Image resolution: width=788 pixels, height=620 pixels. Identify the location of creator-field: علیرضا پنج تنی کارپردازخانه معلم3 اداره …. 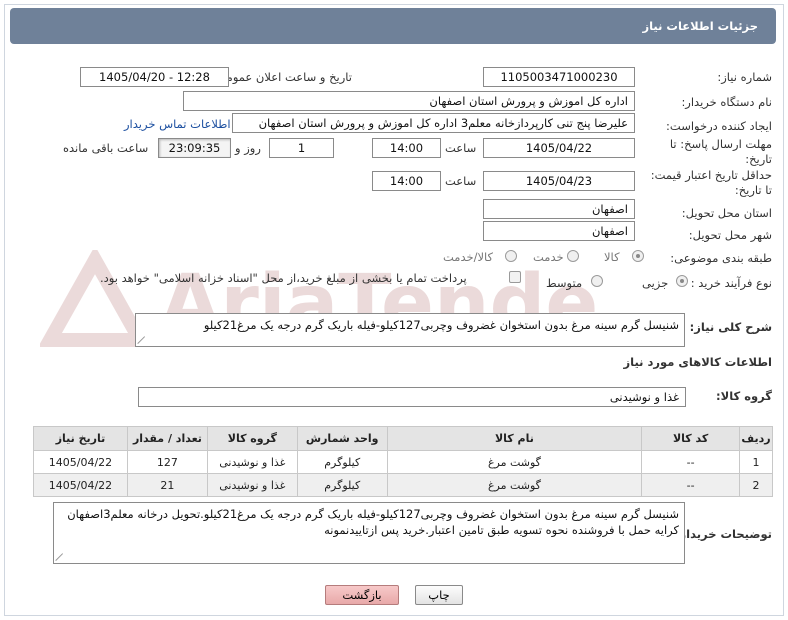
(433, 123).